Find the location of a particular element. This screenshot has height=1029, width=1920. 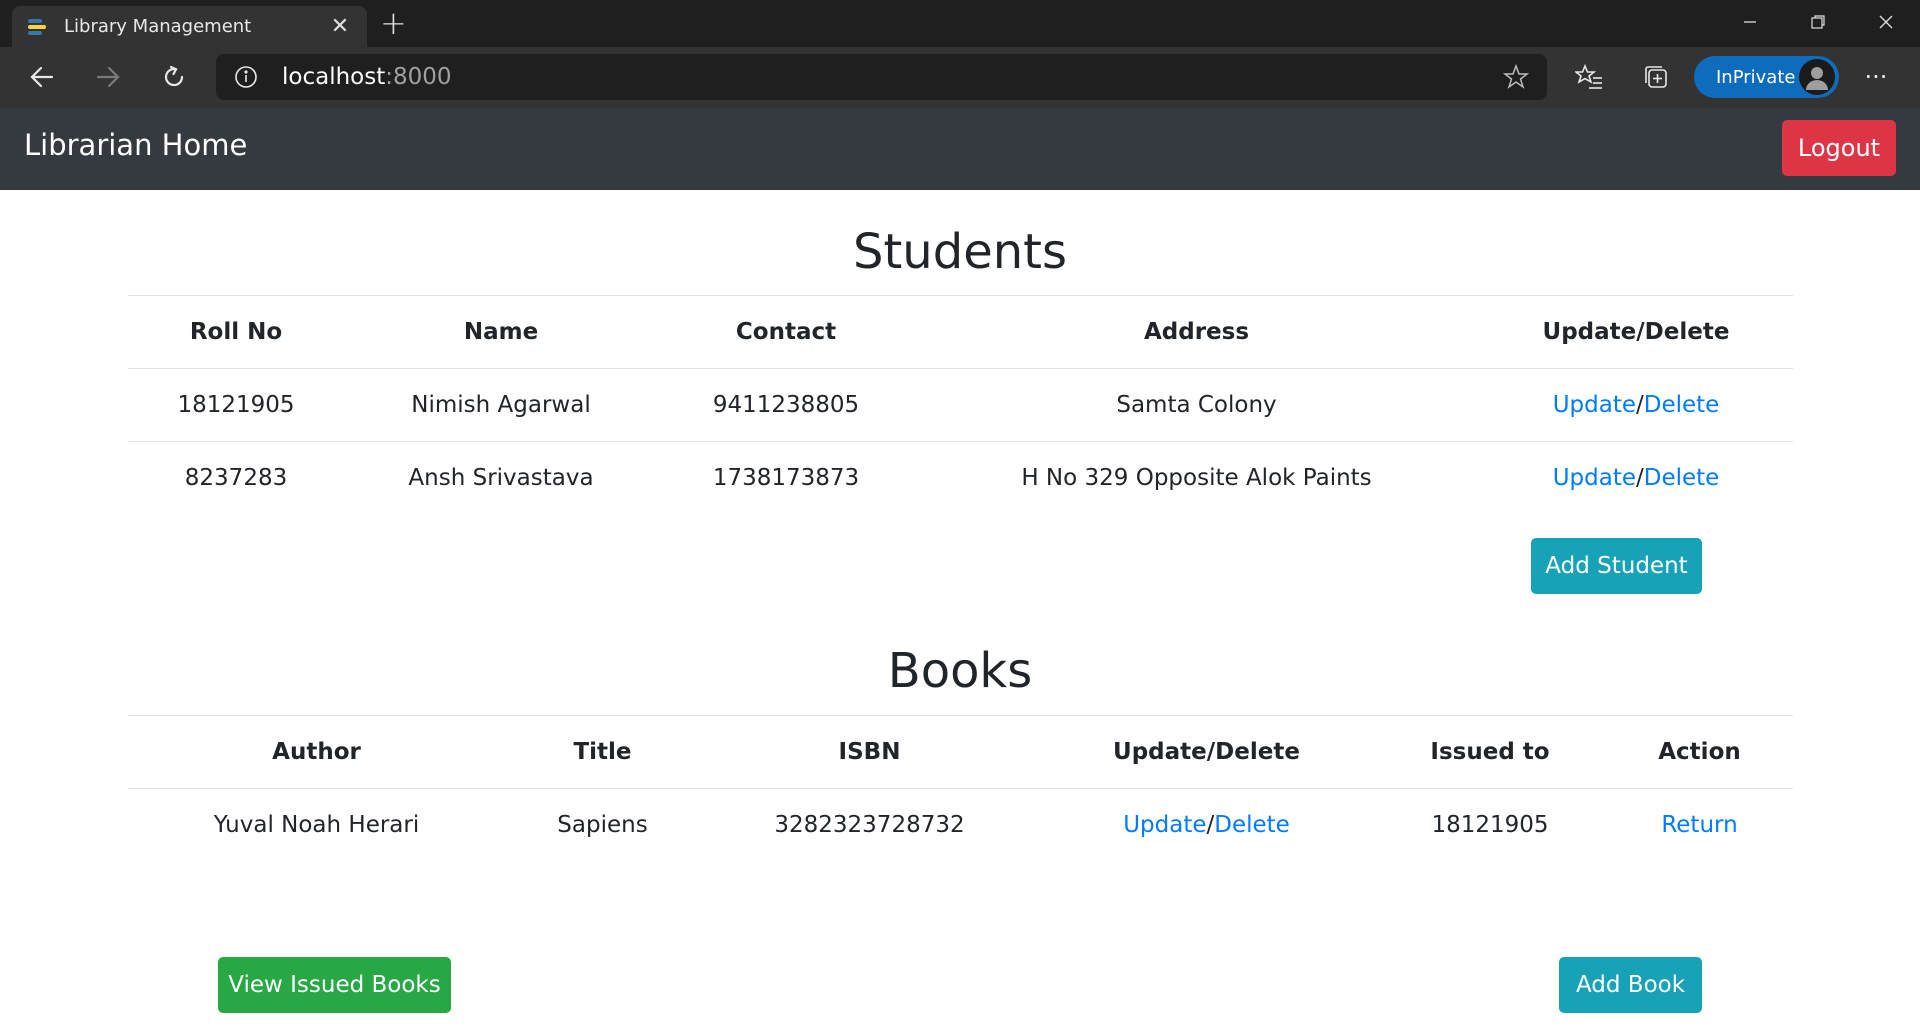

column-header: Roll No is located at coordinates (236, 332).